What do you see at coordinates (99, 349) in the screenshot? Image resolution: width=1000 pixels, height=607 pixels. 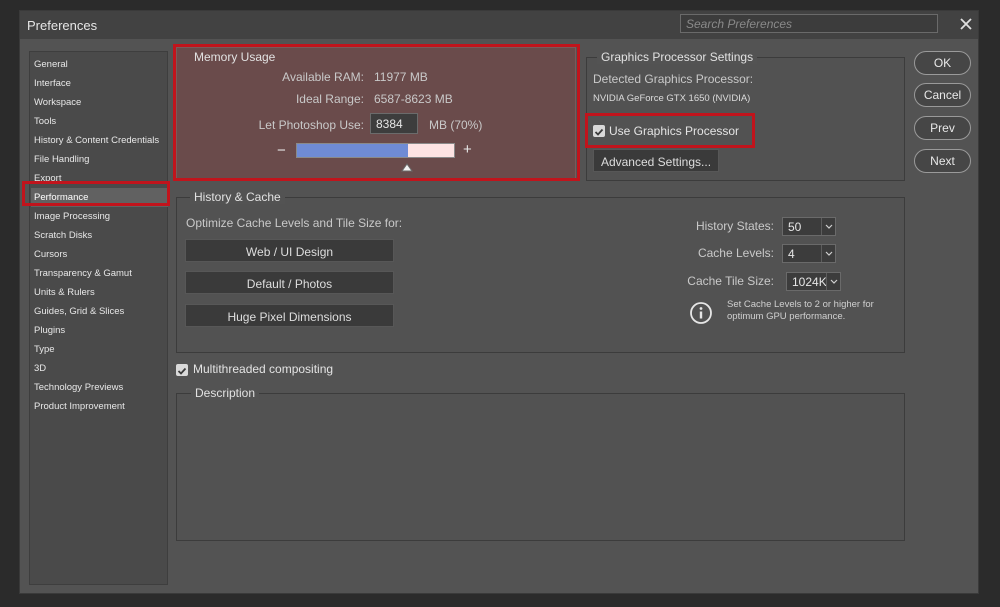 I see `sidebar-item-type: Type` at bounding box center [99, 349].